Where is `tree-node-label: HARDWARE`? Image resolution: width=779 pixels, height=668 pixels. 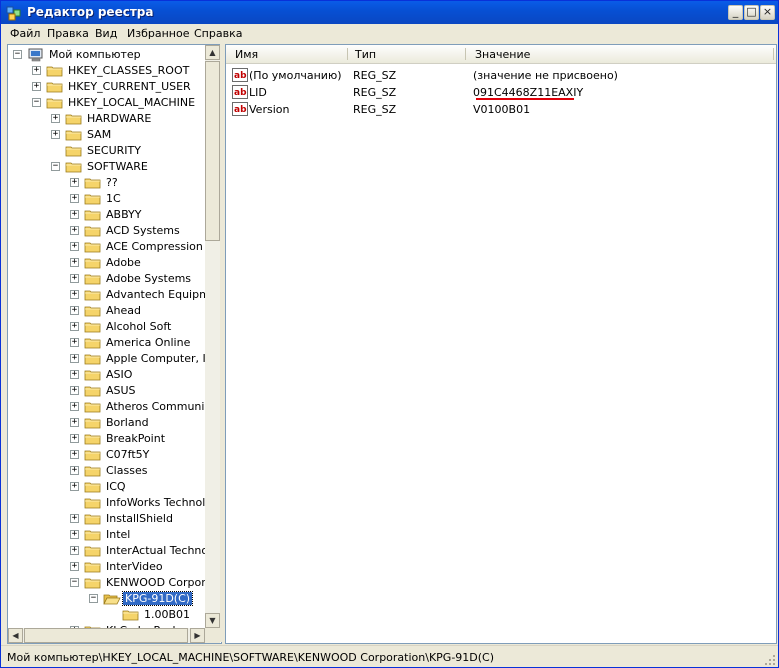 tree-node-label: HARDWARE is located at coordinates (119, 118).